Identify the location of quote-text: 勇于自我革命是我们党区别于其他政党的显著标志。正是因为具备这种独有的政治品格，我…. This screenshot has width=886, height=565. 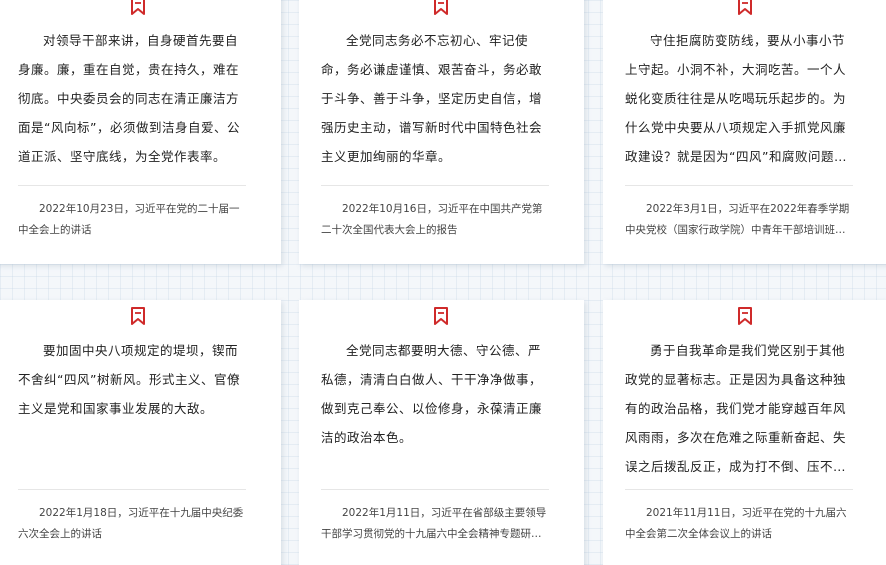
(736, 408).